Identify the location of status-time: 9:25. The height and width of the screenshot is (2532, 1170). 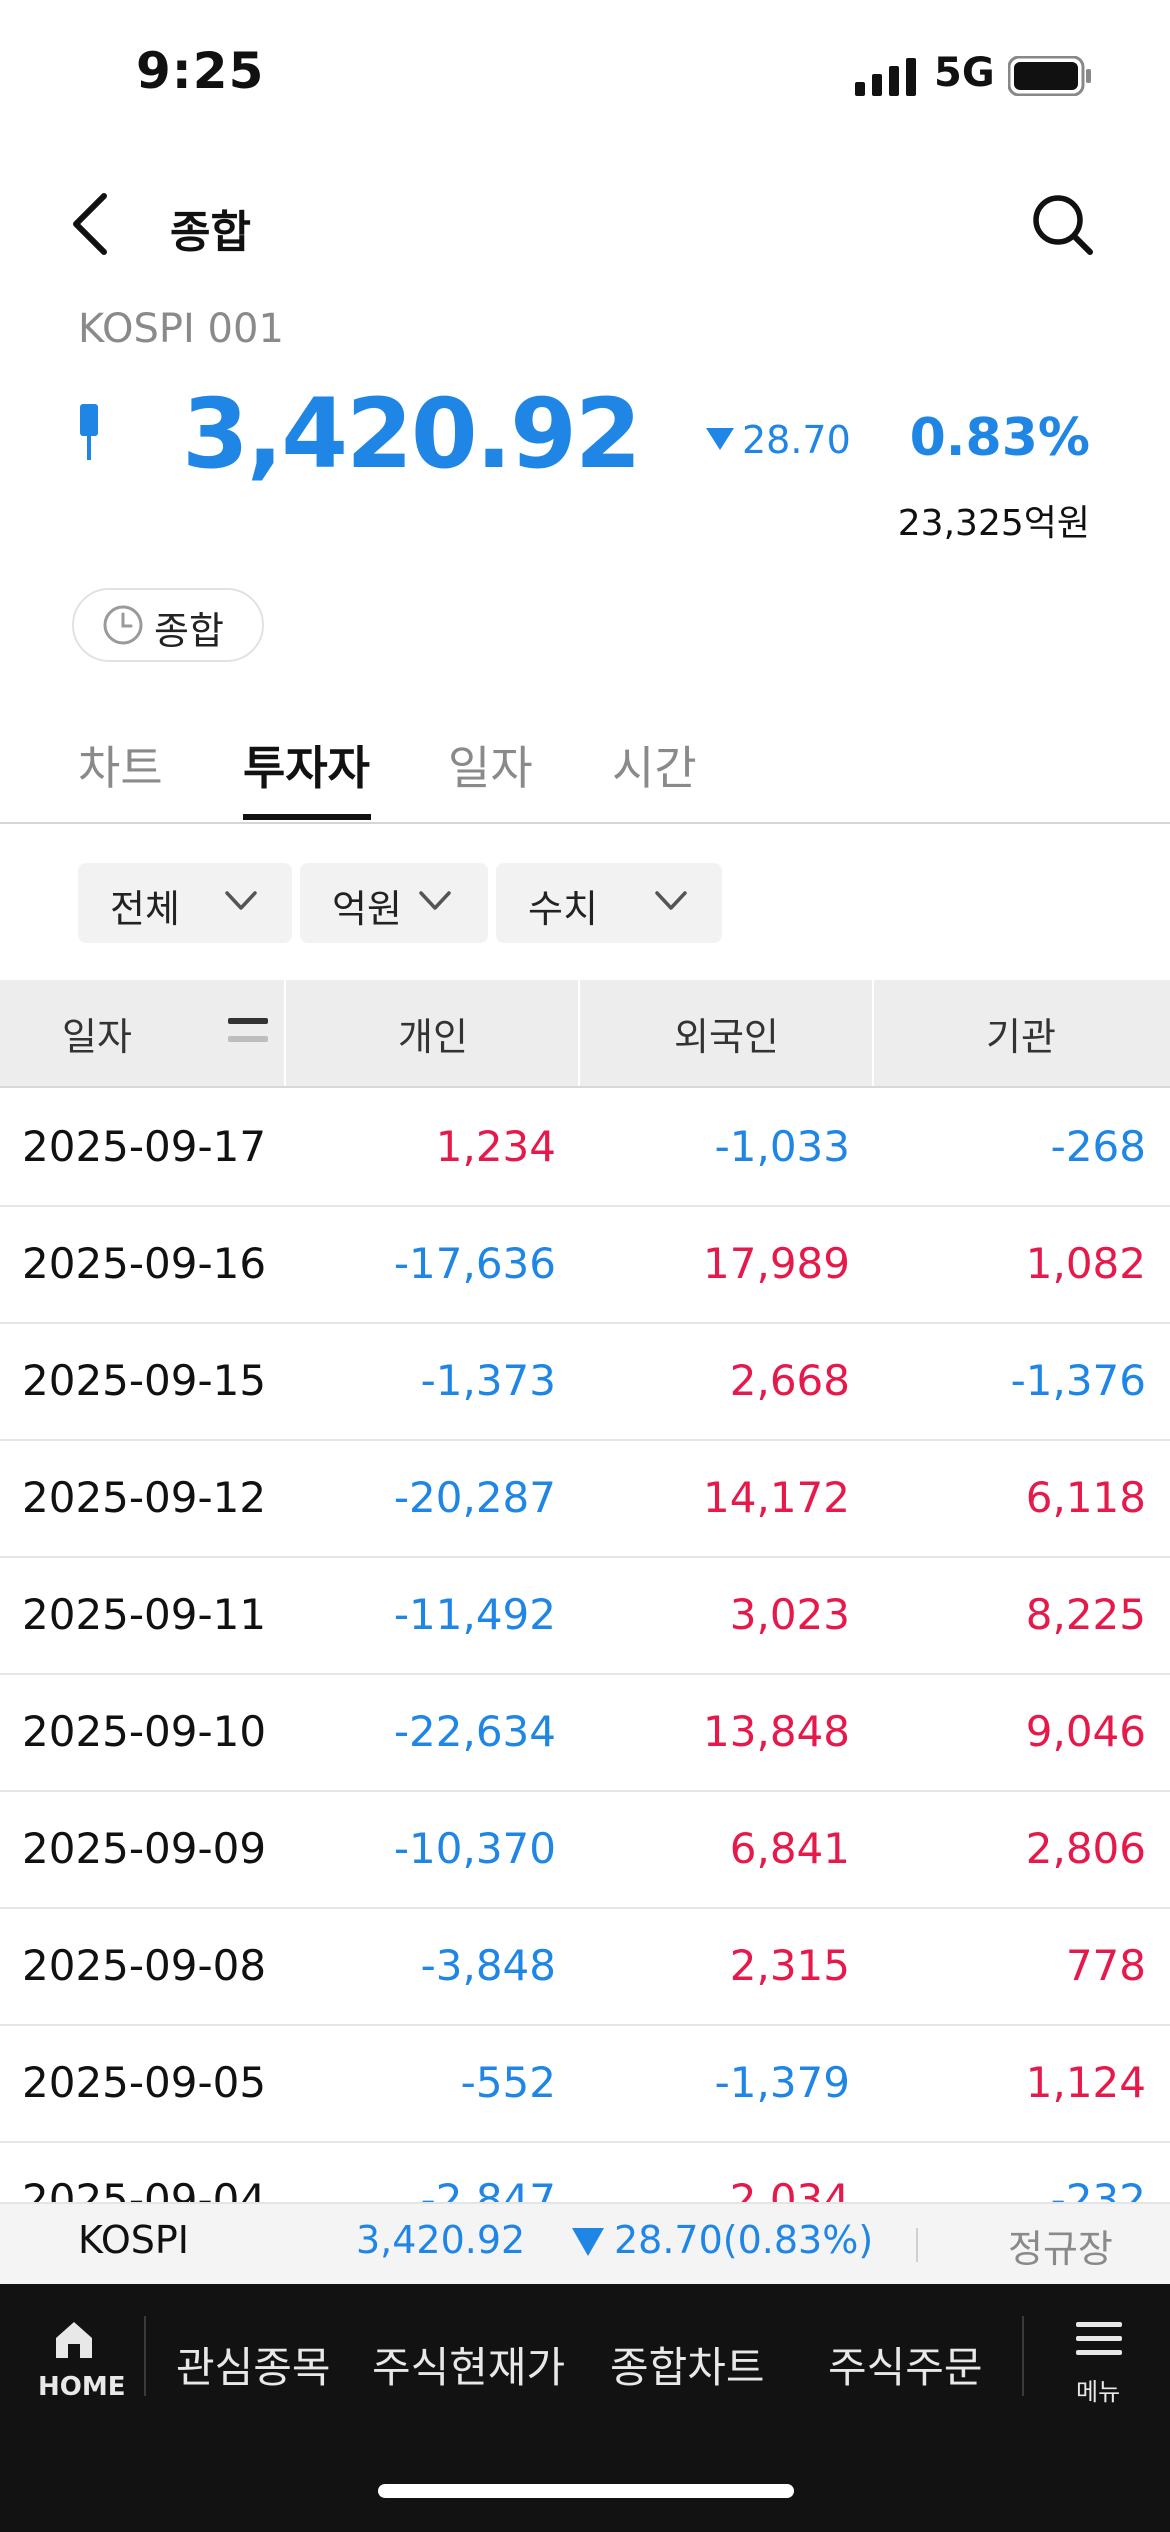
(200, 71).